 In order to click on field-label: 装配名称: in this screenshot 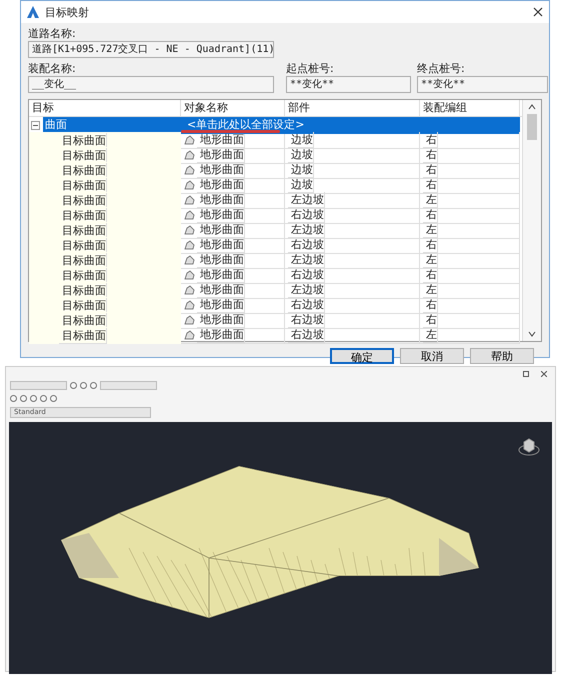, I will do `click(52, 69)`.